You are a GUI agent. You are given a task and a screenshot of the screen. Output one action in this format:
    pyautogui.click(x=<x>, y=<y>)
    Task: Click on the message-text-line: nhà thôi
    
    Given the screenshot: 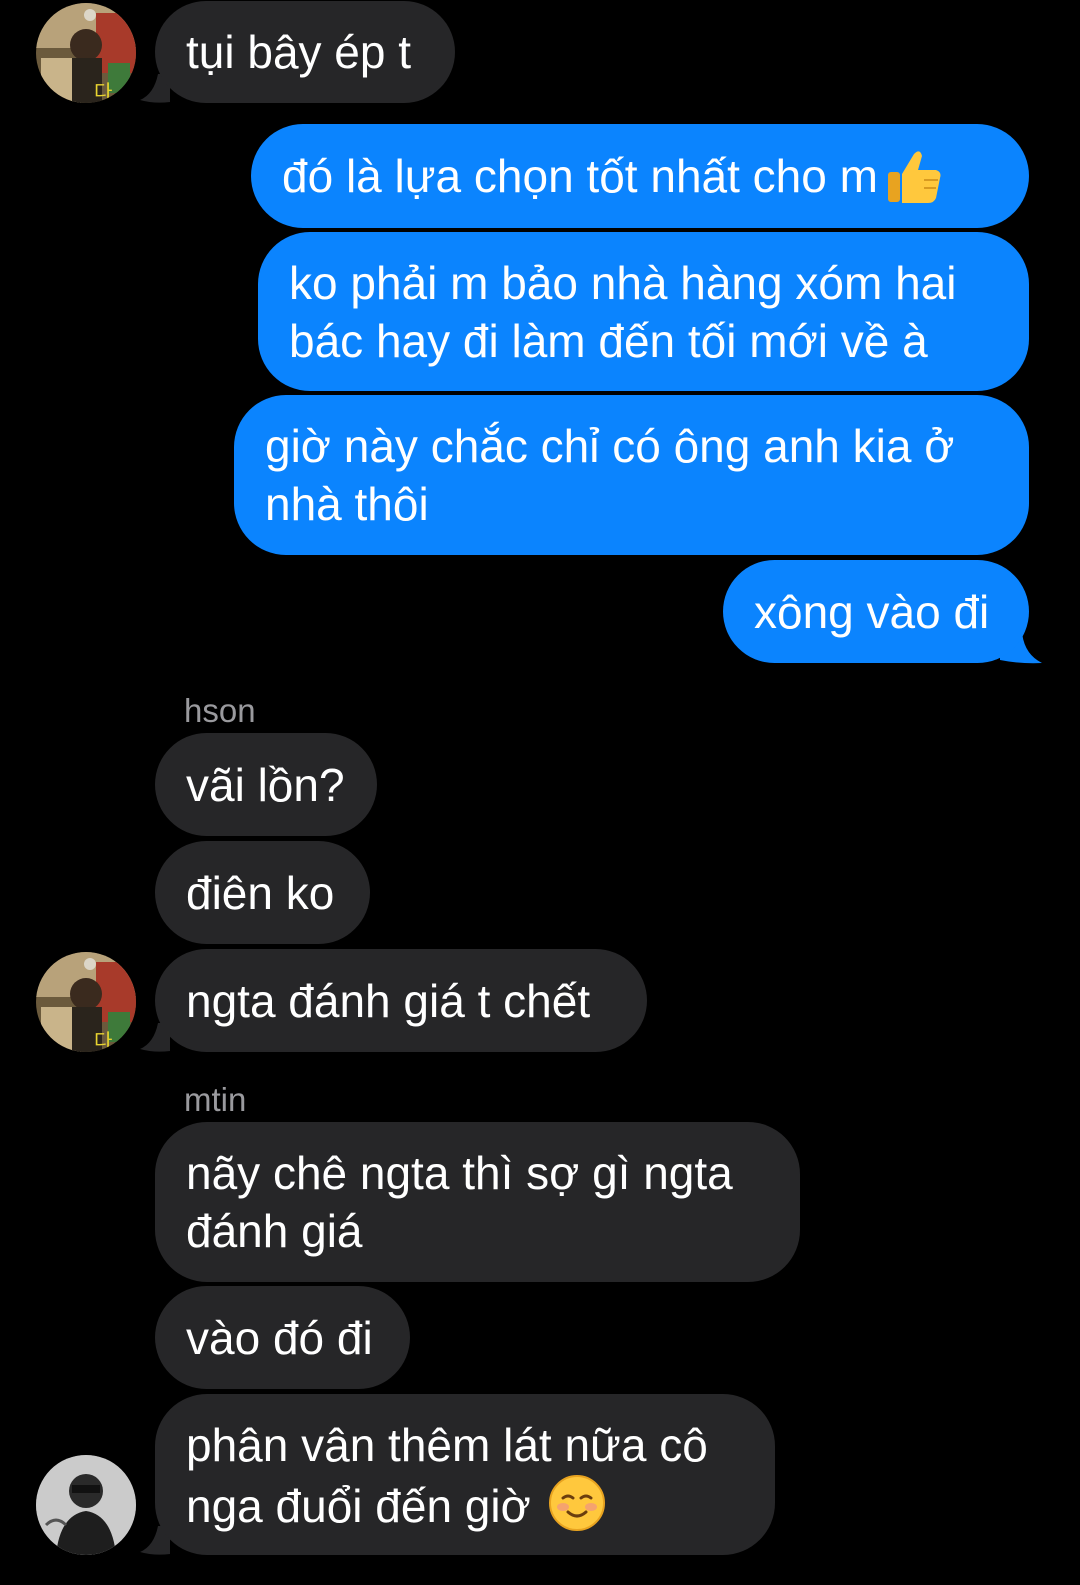 What is the action you would take?
    pyautogui.click(x=347, y=504)
    